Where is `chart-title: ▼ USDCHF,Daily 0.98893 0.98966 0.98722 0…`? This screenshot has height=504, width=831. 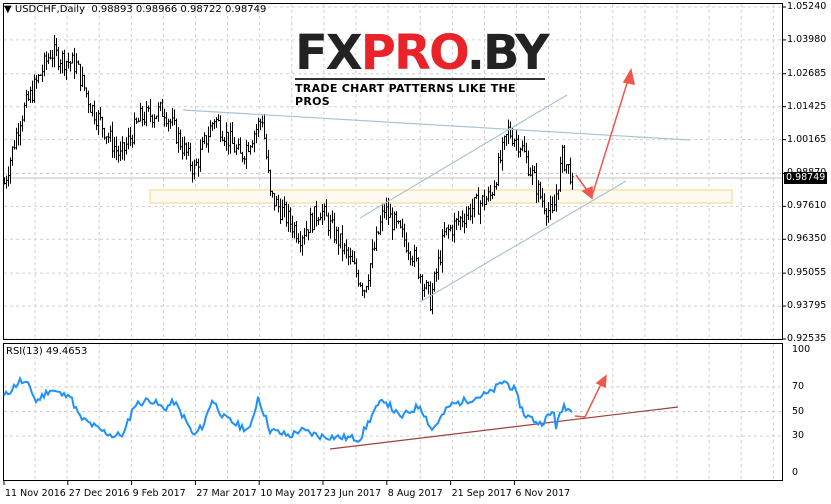
chart-title: ▼ USDCHF,Daily 0.98893 0.98966 0.98722 0… is located at coordinates (135, 9).